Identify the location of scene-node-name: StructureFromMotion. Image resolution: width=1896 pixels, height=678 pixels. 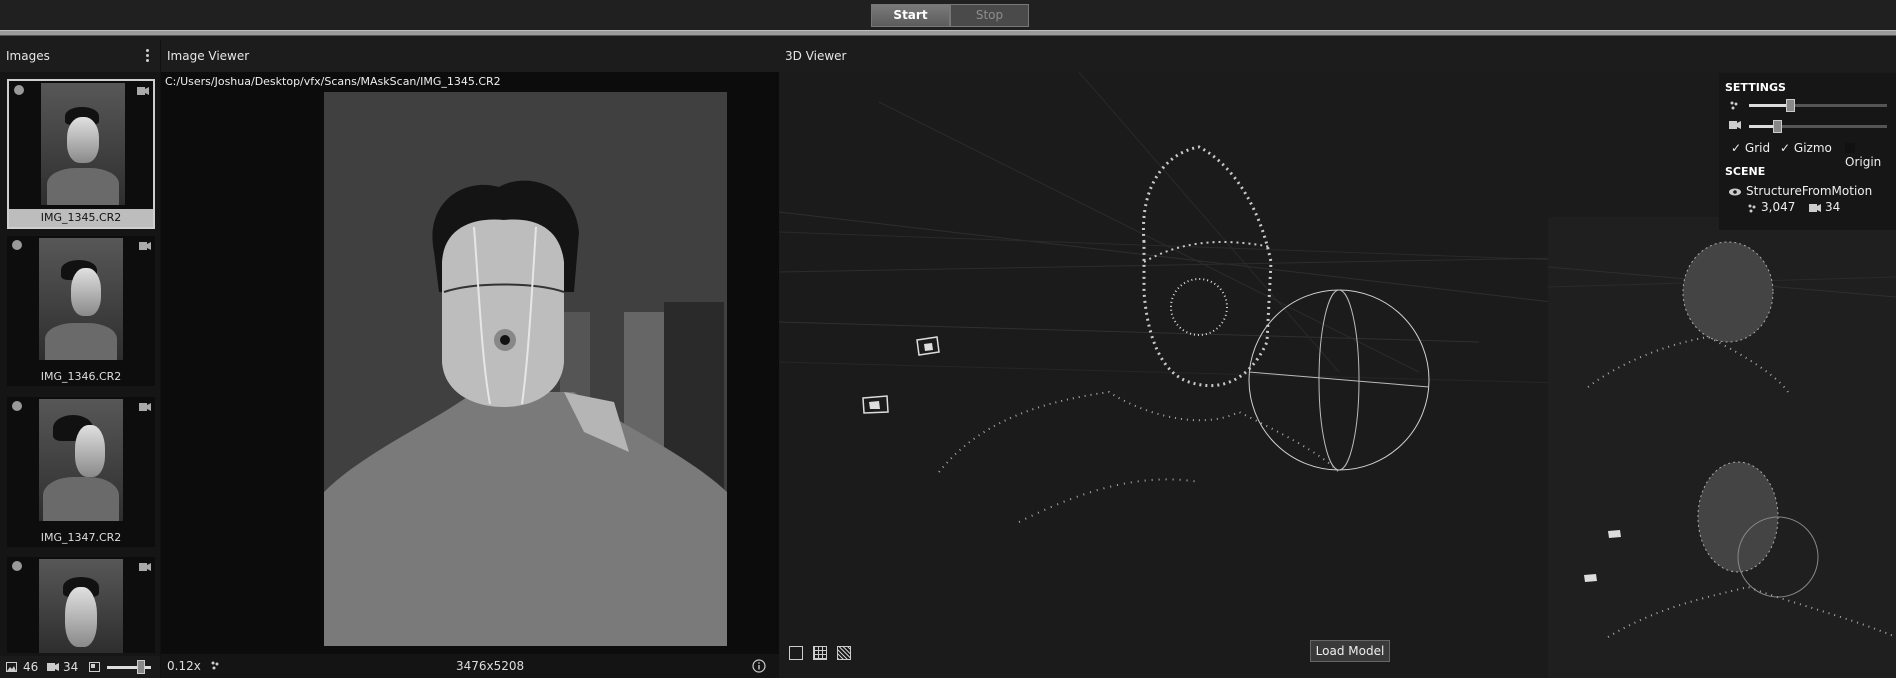
(1809, 191).